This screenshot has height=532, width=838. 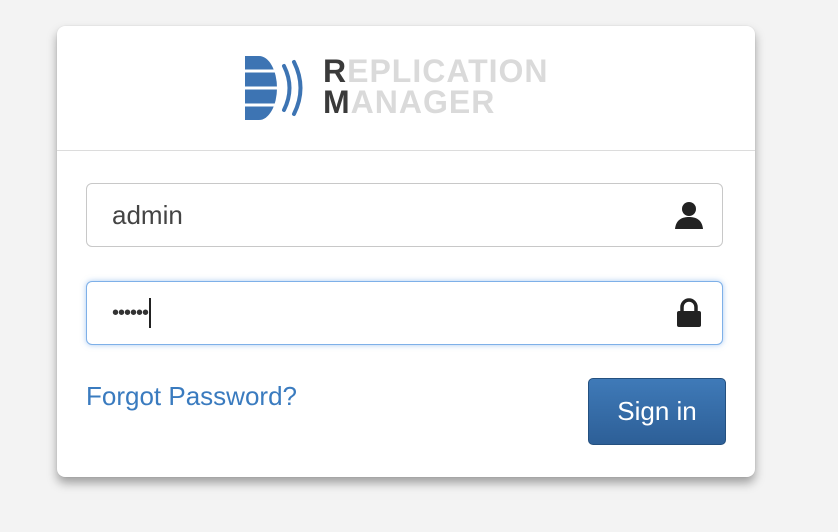 I want to click on logo-line-2: MANAGER, so click(x=436, y=102).